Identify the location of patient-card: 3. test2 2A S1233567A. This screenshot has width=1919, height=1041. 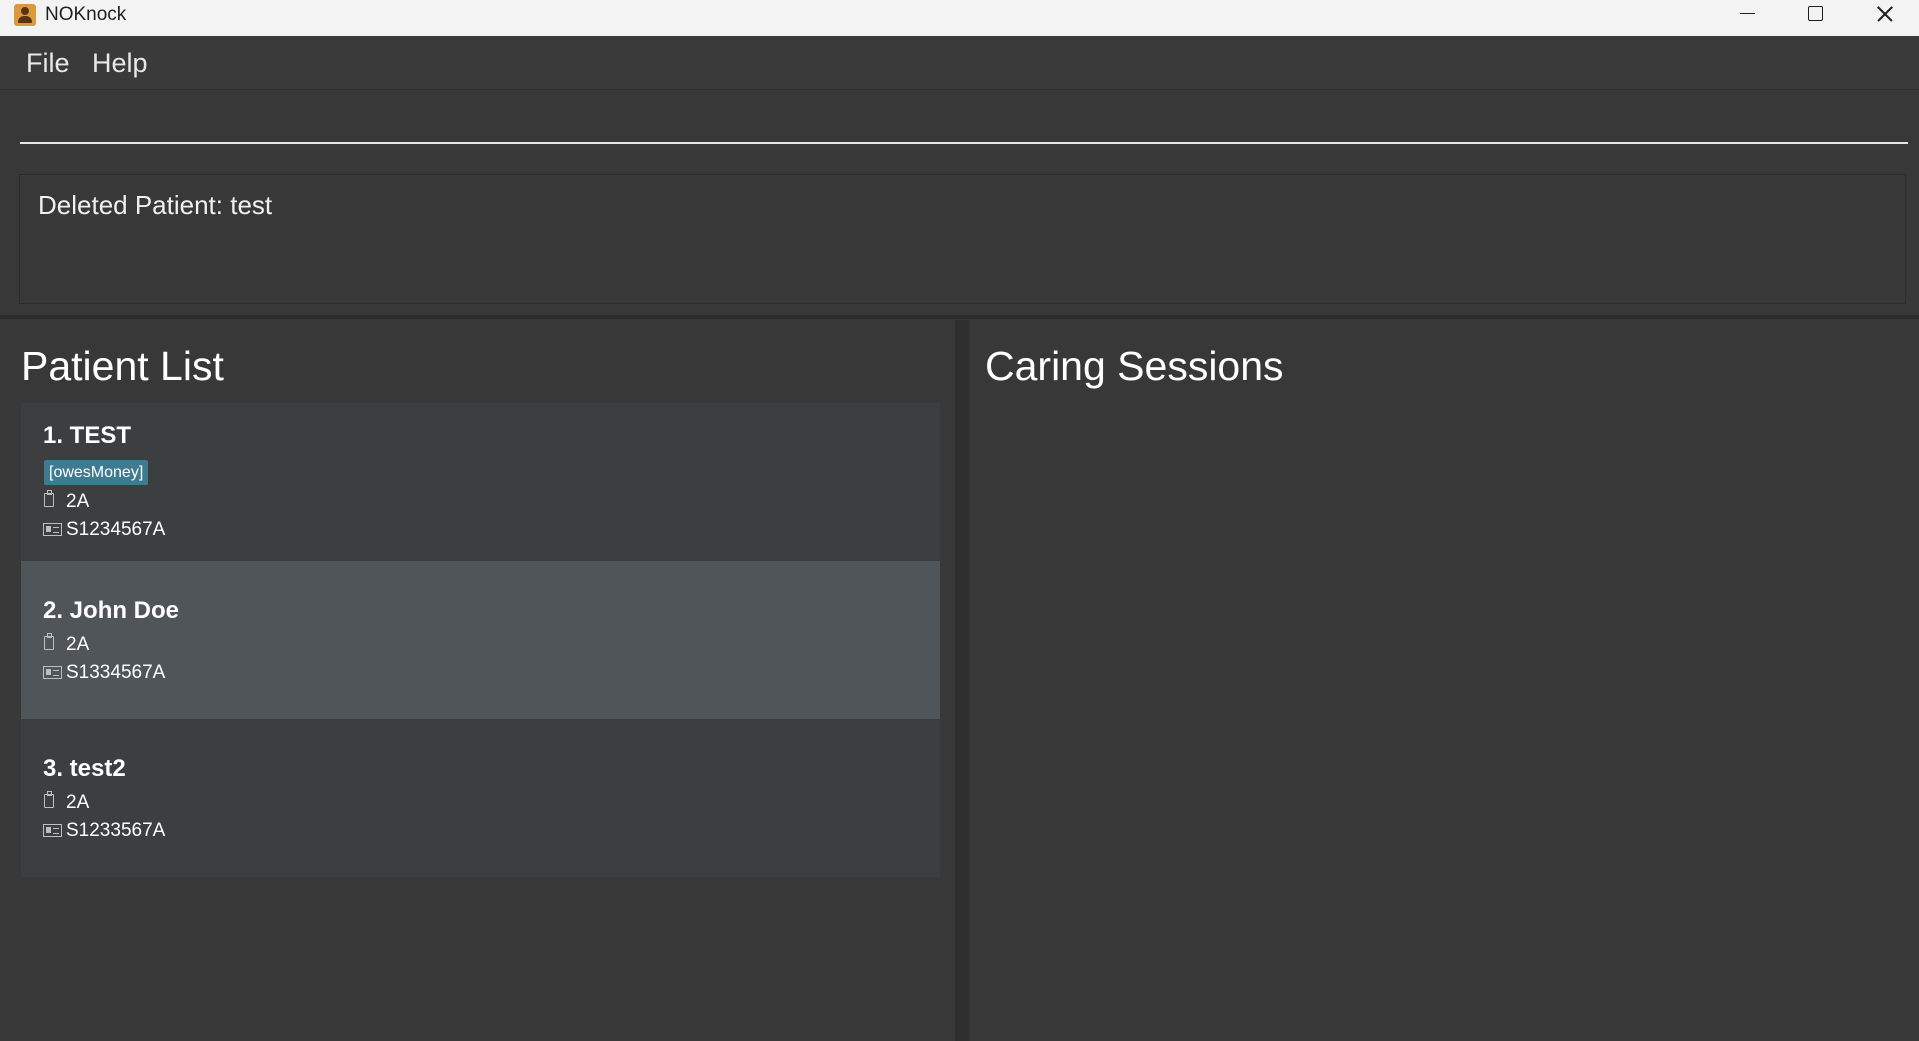
(480, 798).